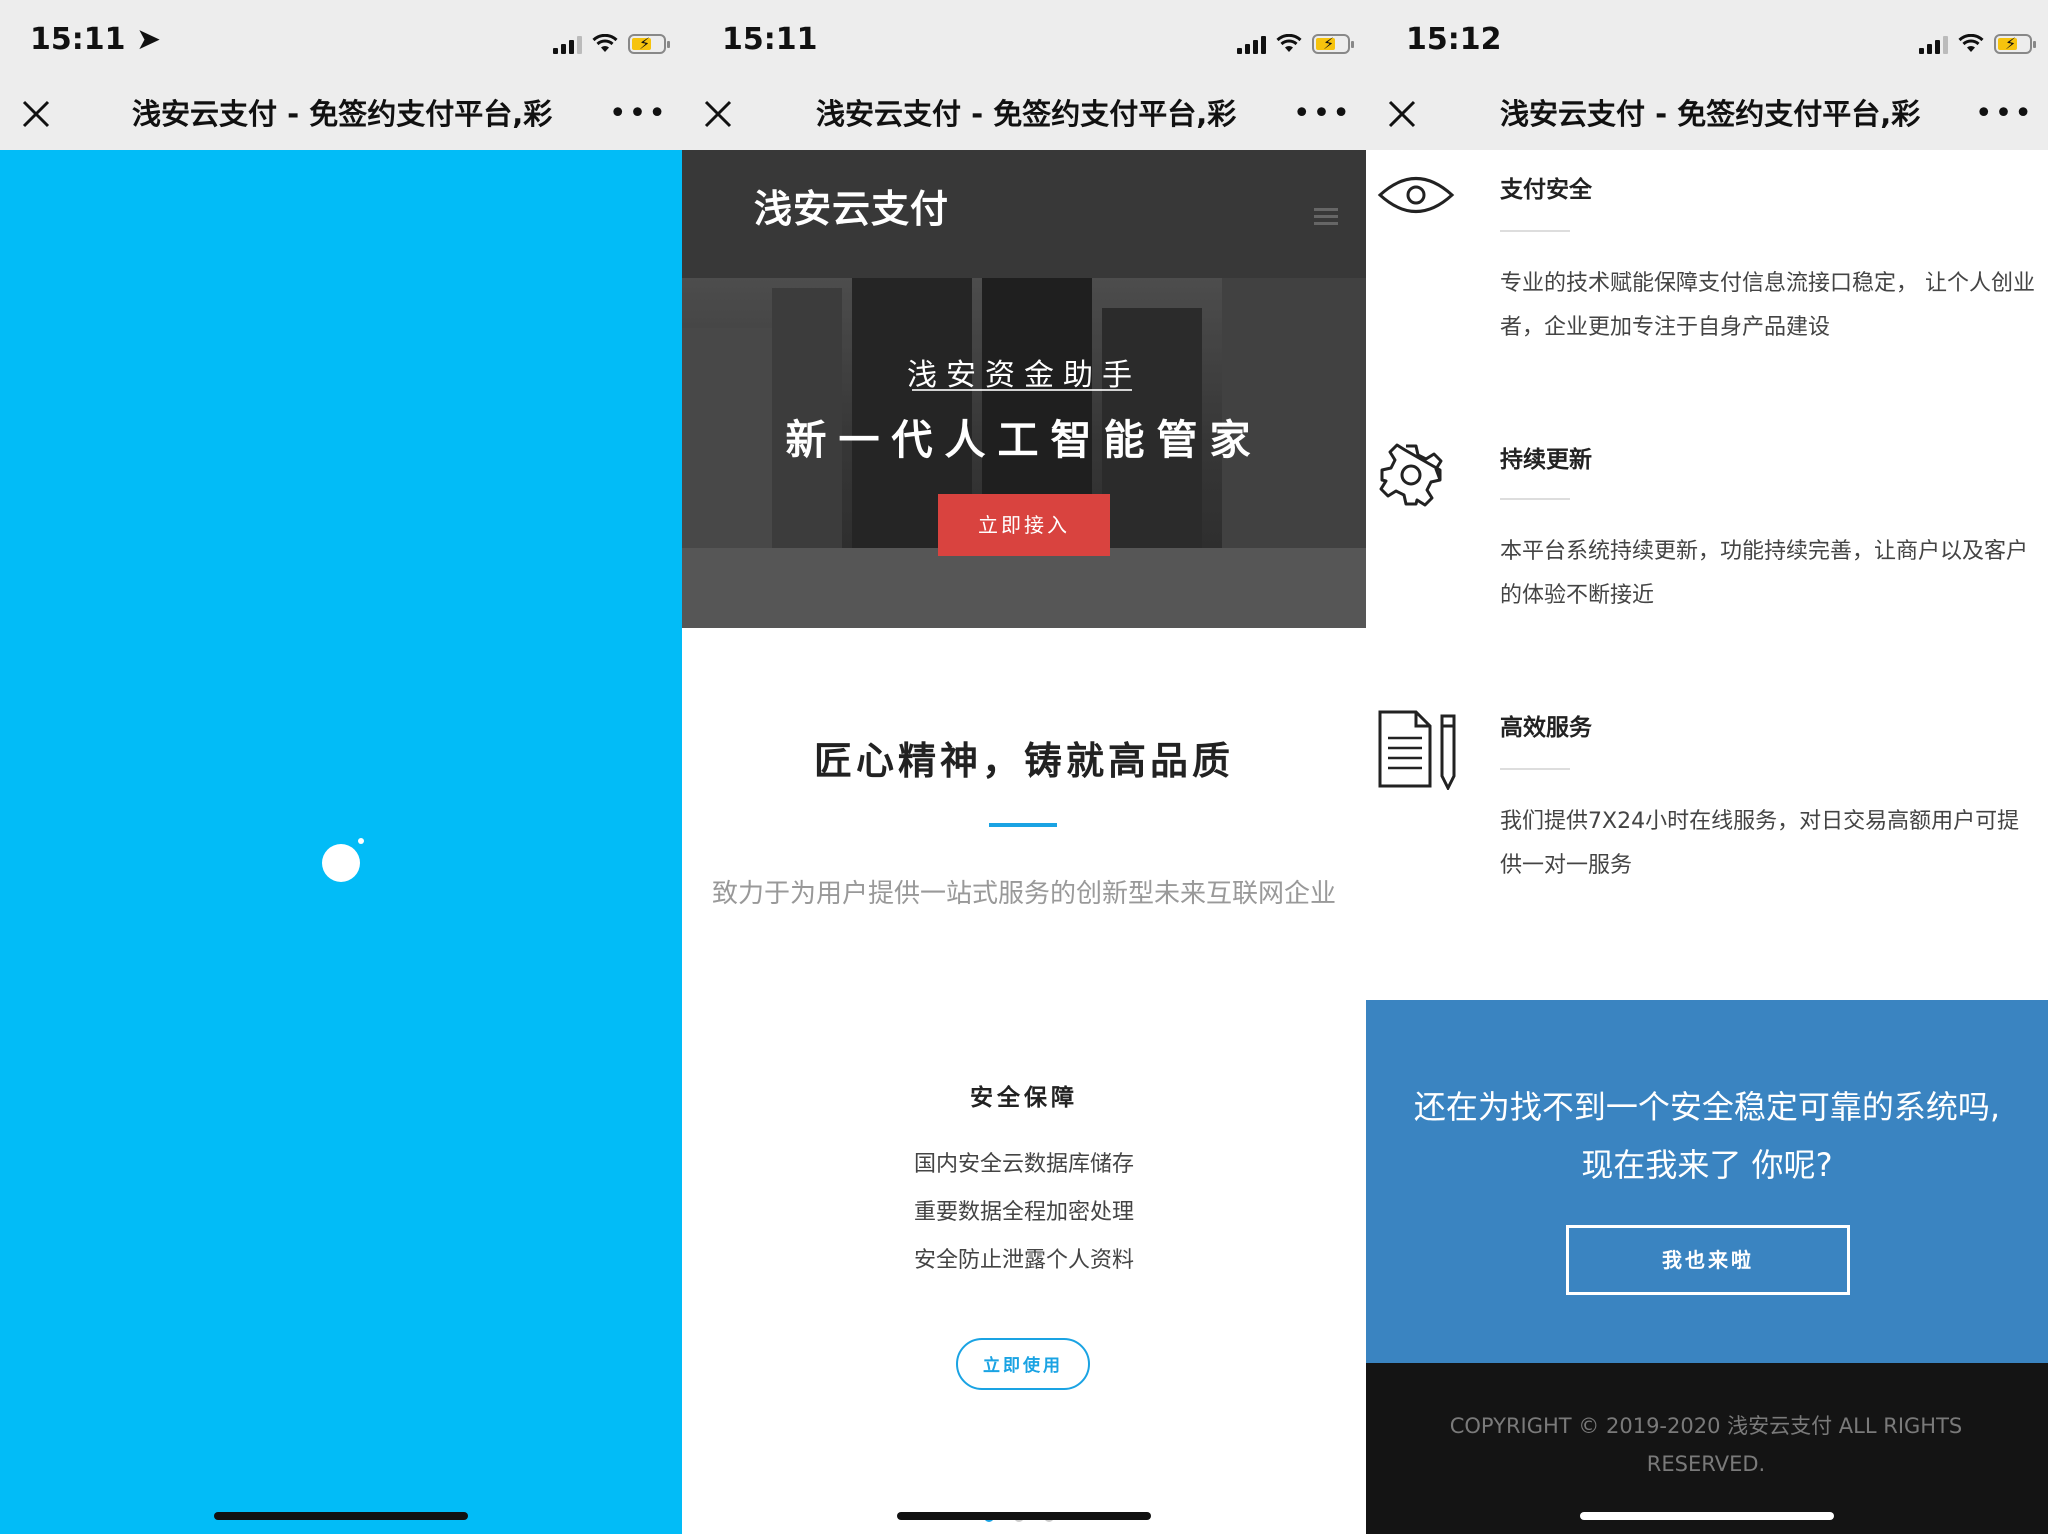  Describe the element at coordinates (1454, 39) in the screenshot. I see `status-time: 15:12` at that location.